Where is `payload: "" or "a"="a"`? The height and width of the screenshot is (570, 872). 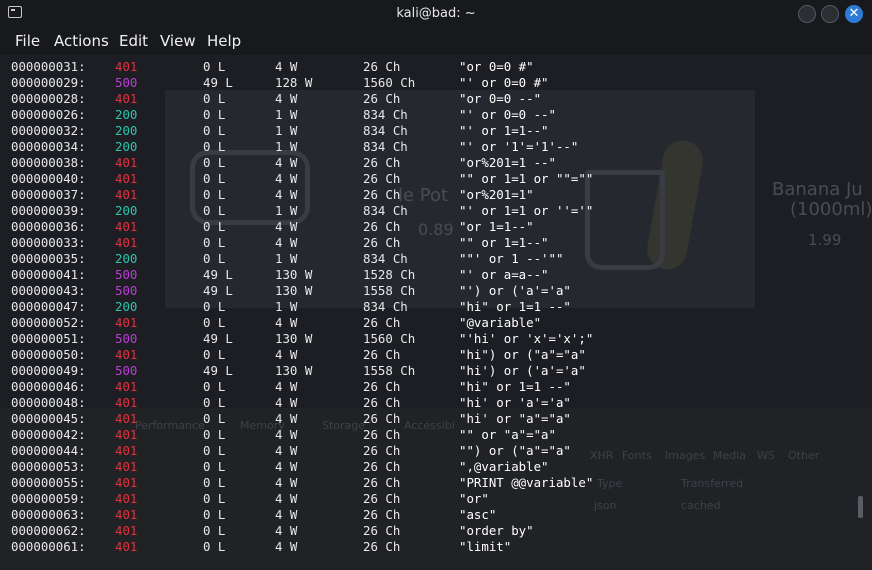
payload: "" or "a"="a" is located at coordinates (507, 434).